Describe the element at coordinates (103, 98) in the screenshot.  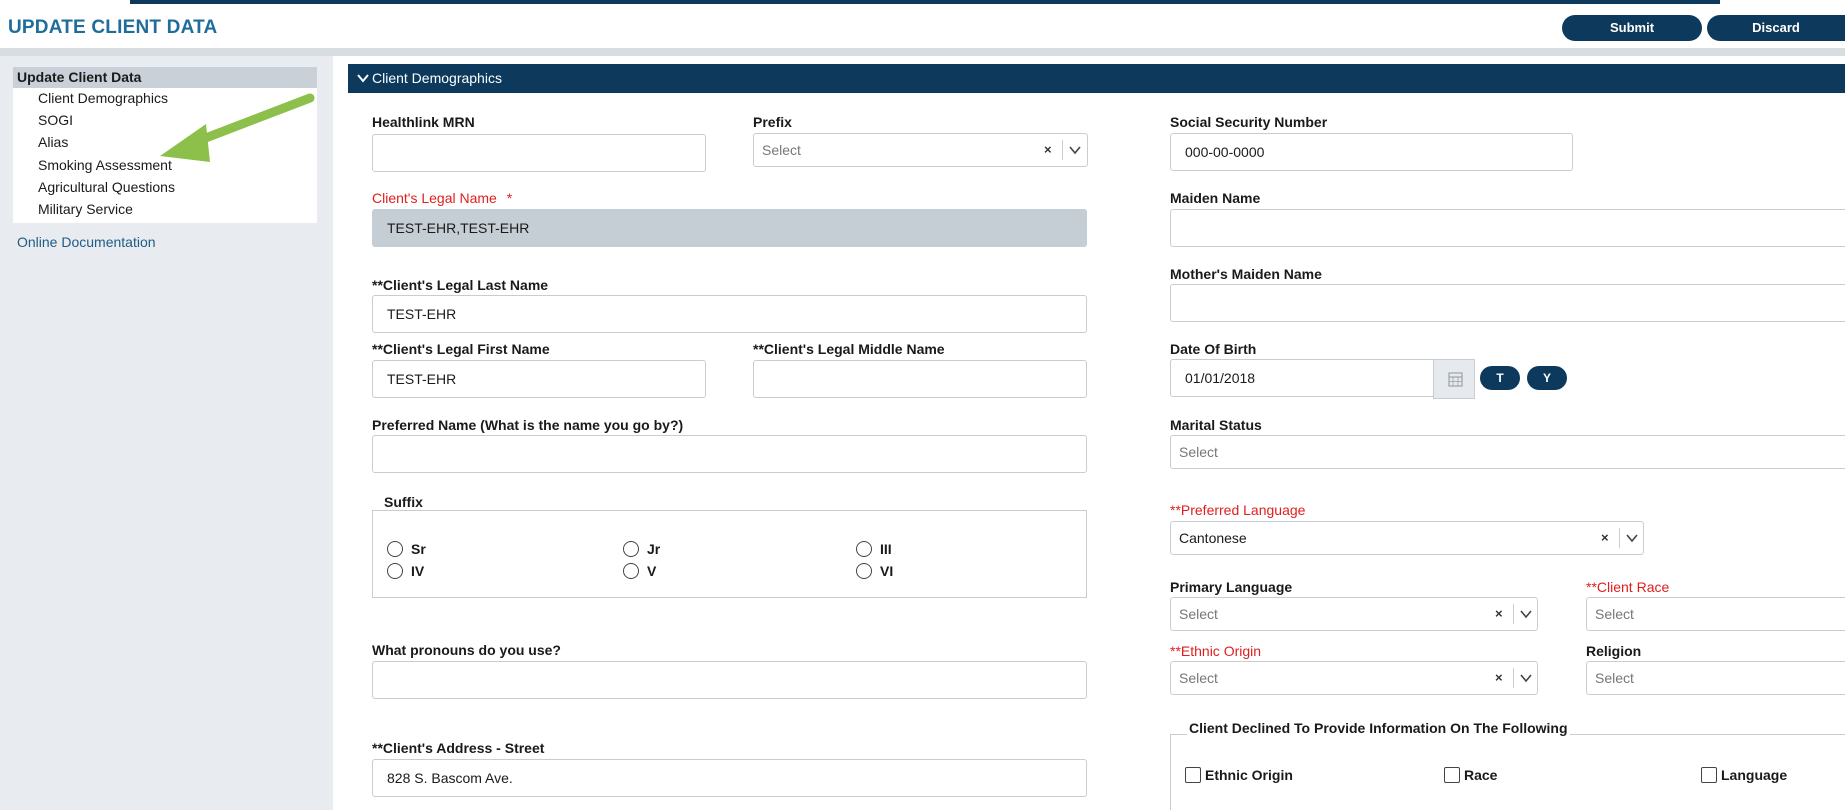
I see `sidebar-item-client-demographics: Client Demographics` at that location.